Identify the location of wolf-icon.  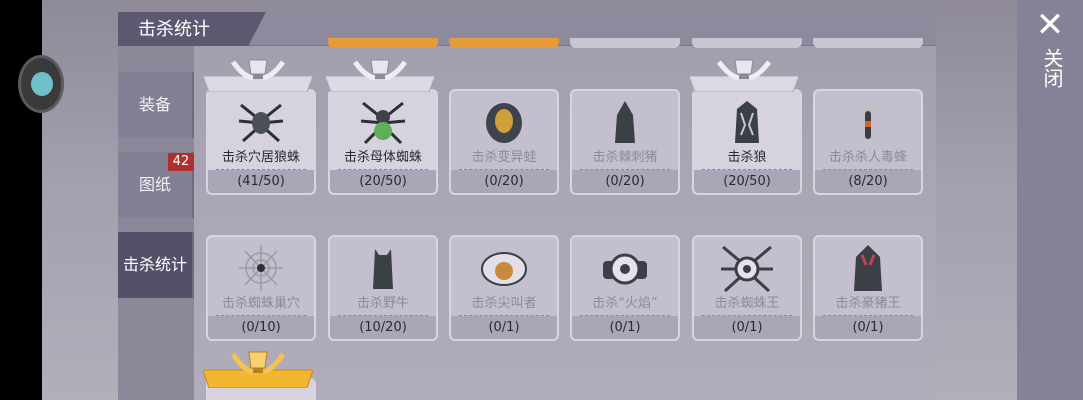
(747, 122).